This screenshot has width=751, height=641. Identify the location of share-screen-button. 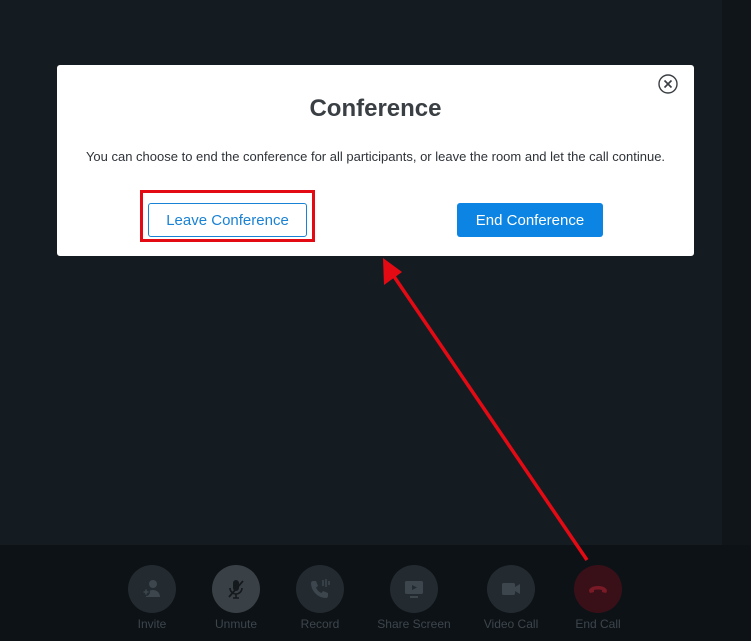
(414, 589).